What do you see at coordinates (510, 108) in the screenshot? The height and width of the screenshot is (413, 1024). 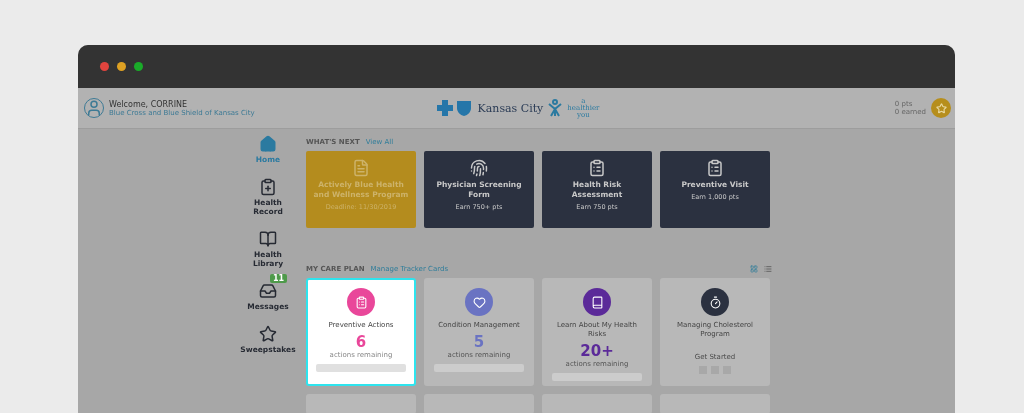 I see `brand-name: Kansas City` at bounding box center [510, 108].